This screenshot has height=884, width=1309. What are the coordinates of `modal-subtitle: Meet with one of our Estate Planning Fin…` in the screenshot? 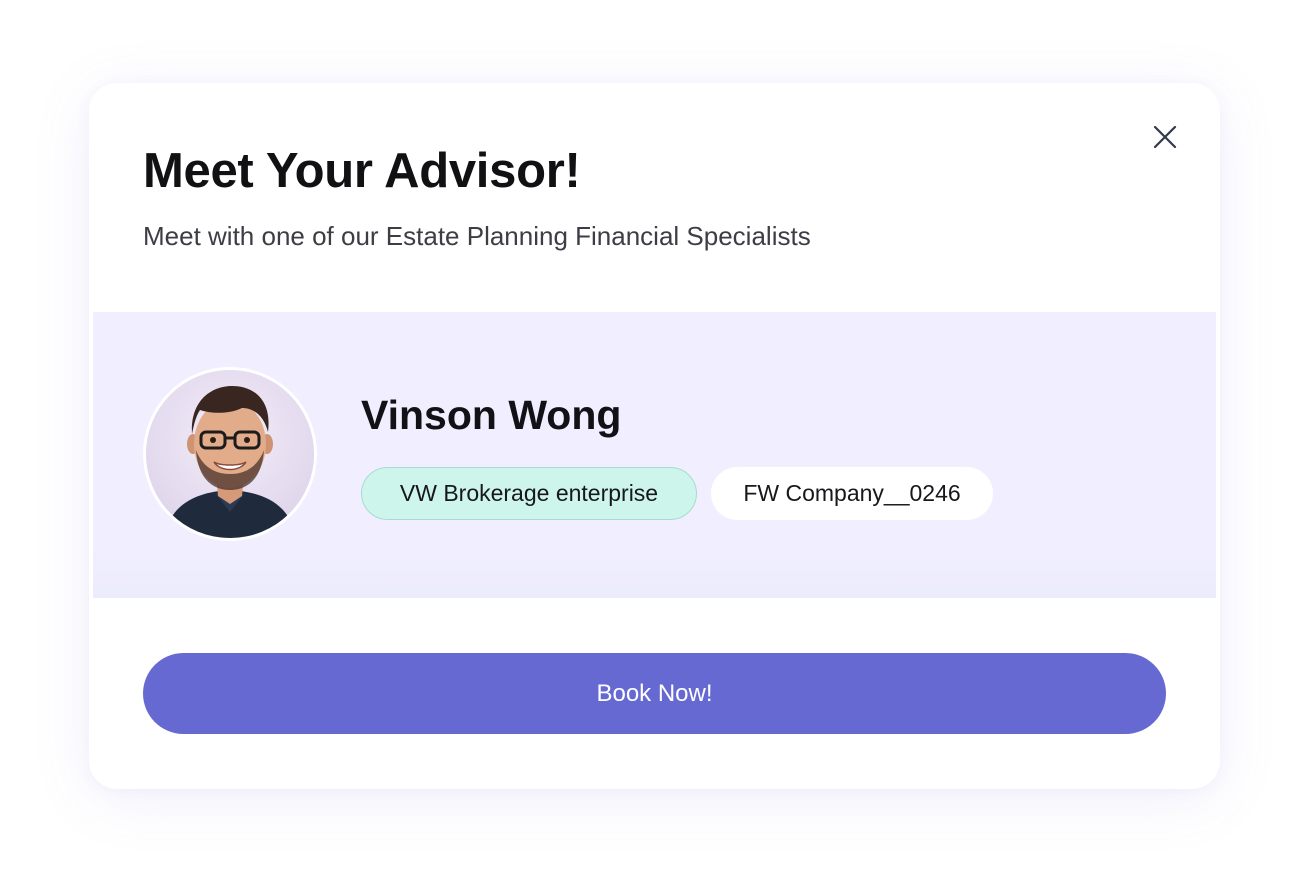 It's located at (477, 236).